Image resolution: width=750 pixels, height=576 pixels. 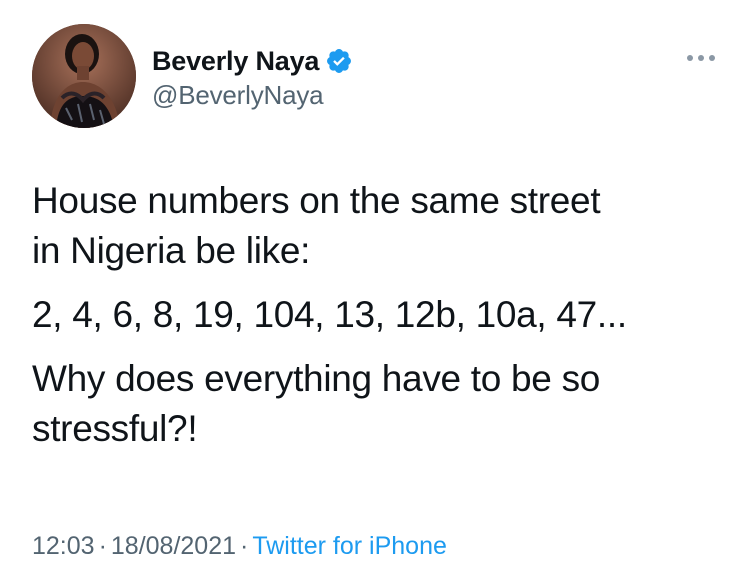 What do you see at coordinates (349, 546) in the screenshot?
I see `tweet-source-link: Twitter for iPhone` at bounding box center [349, 546].